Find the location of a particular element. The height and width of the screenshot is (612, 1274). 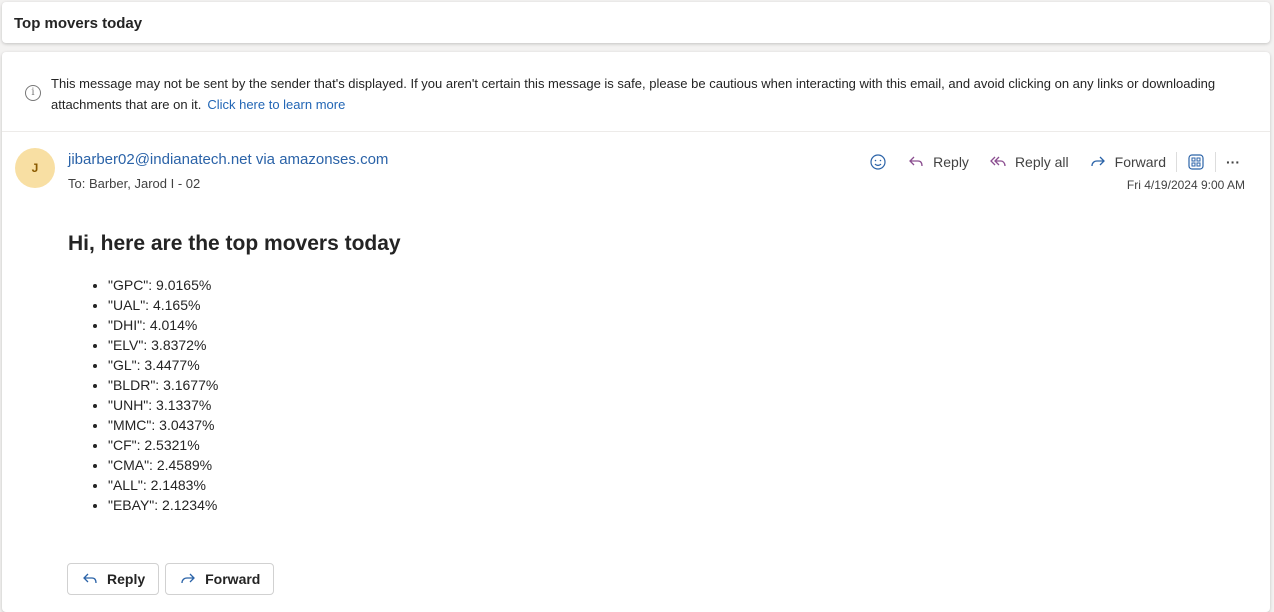

body-heading: Hi, here are the top movers today is located at coordinates (234, 243).